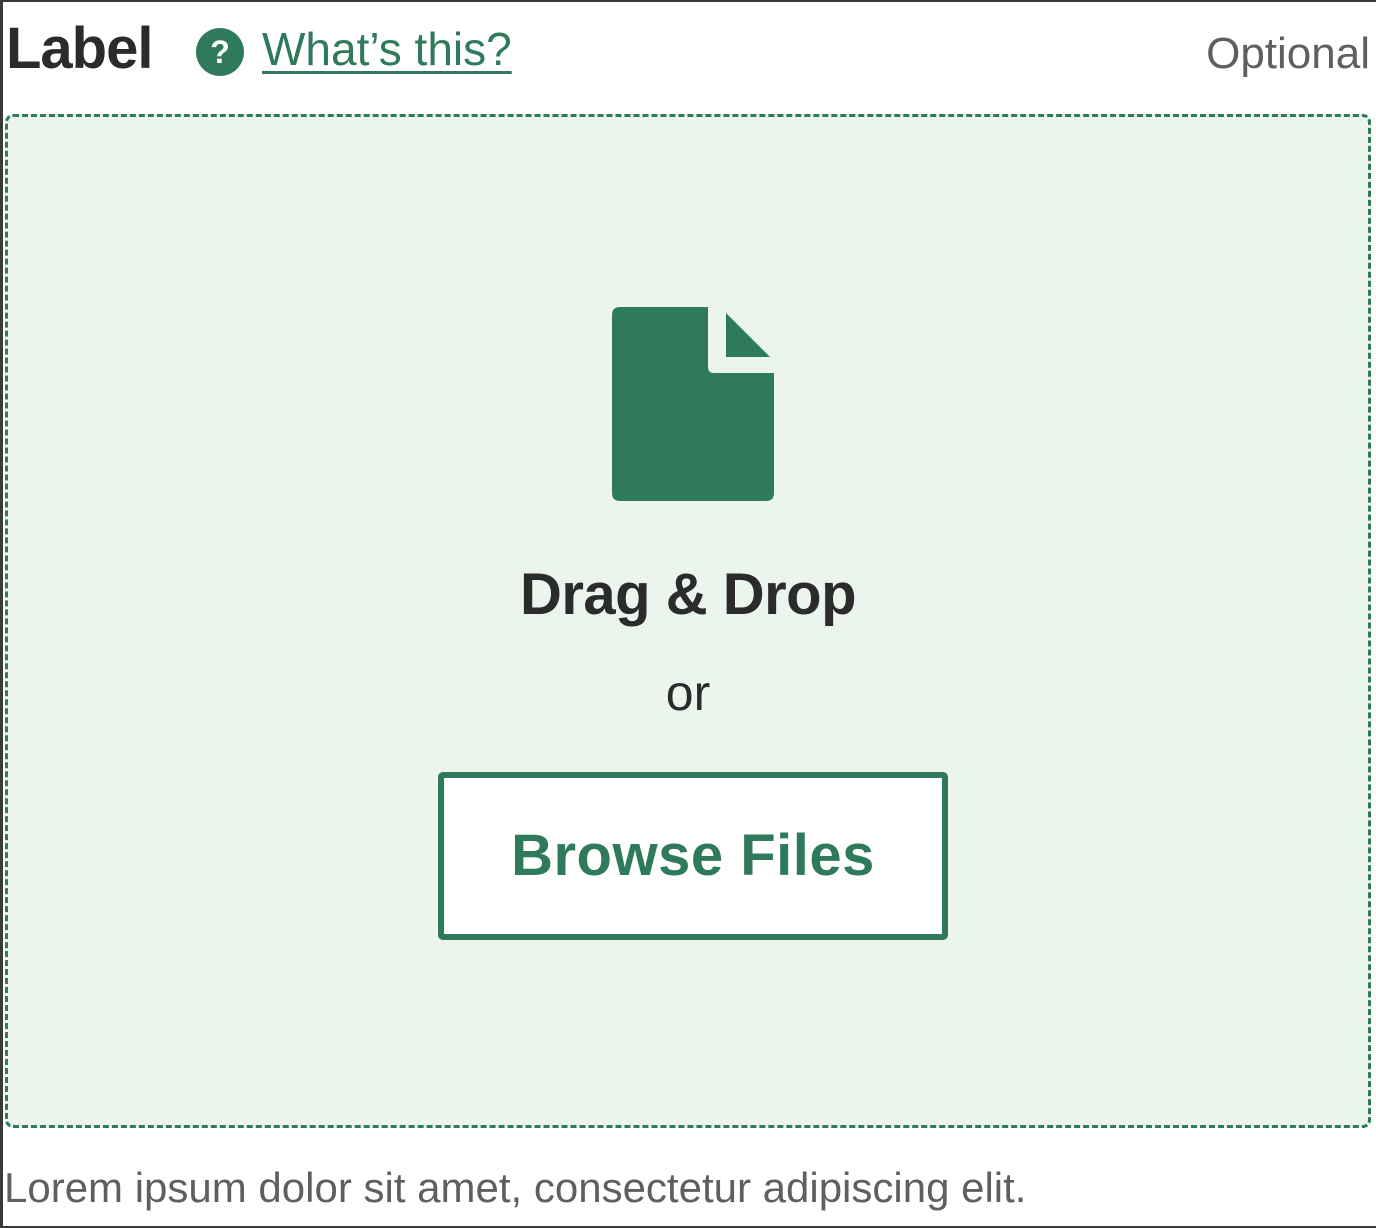 This screenshot has height=1228, width=1376. I want to click on field-header: Label ? What’s this? Optional, so click(688, 55).